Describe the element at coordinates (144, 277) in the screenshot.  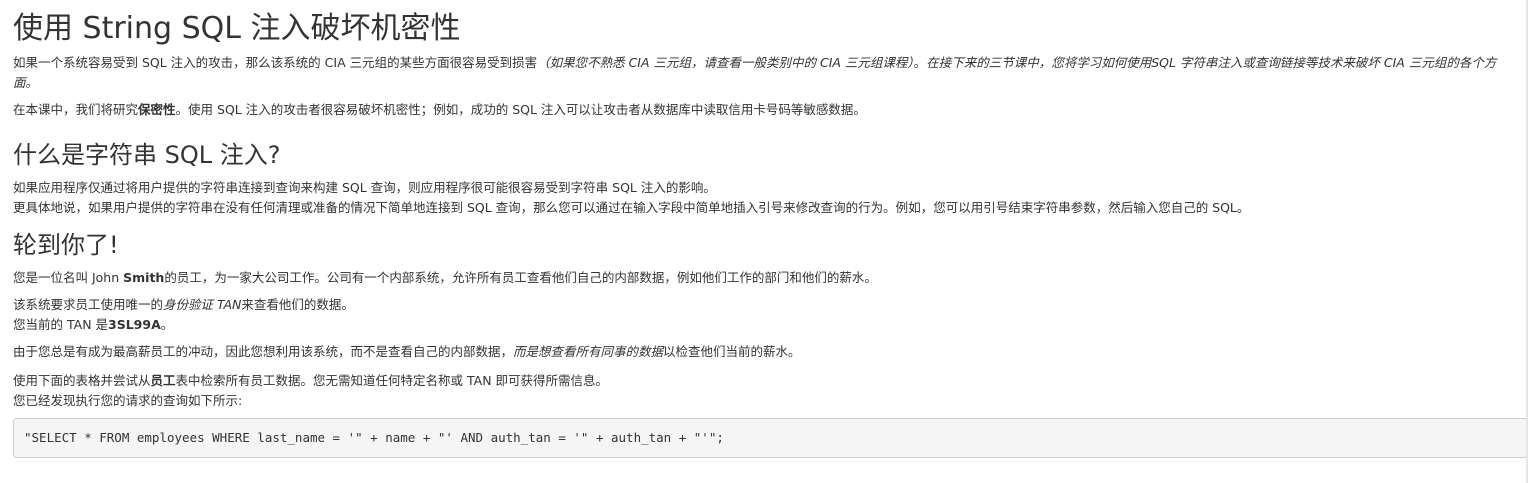
I see `scenario-surname: Smith` at that location.